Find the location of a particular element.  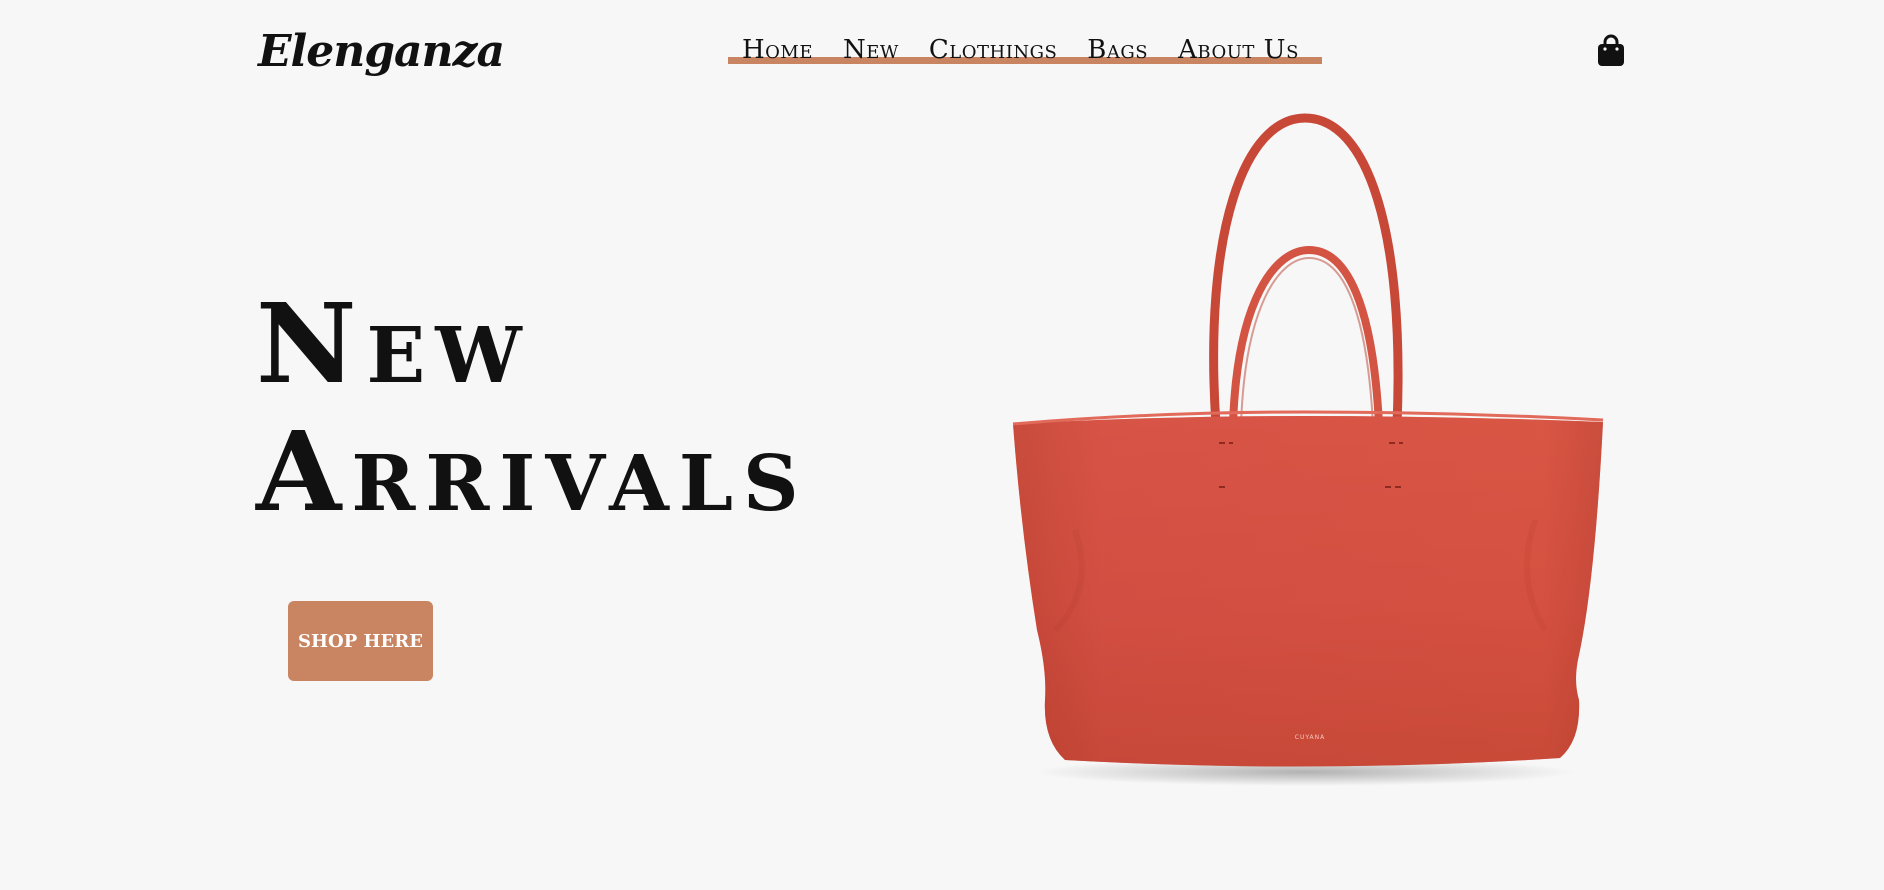

nav-item-bags: Bags is located at coordinates (1117, 50).